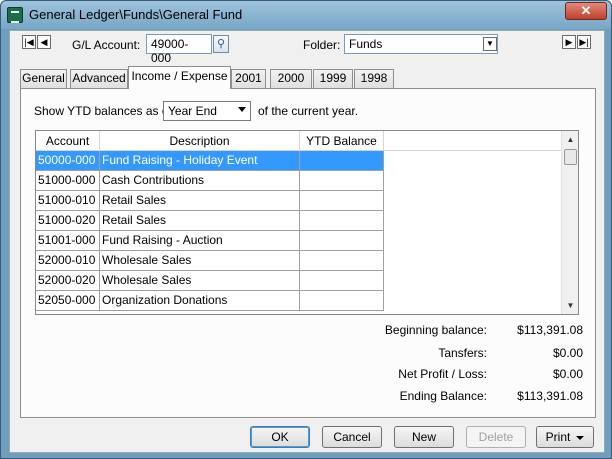 The width and height of the screenshot is (612, 459). What do you see at coordinates (558, 437) in the screenshot?
I see `print-button-label: Print` at bounding box center [558, 437].